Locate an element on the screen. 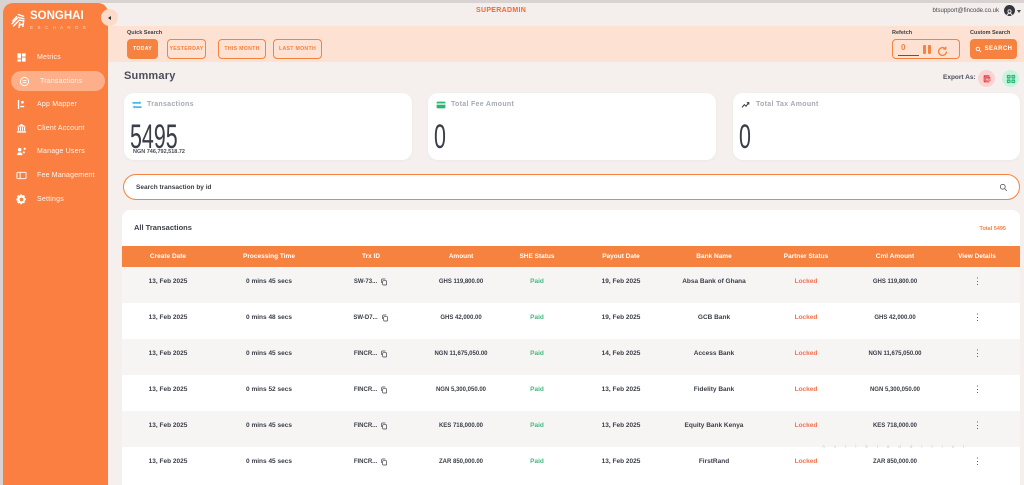  svg-text: PDF is located at coordinates (987, 79).